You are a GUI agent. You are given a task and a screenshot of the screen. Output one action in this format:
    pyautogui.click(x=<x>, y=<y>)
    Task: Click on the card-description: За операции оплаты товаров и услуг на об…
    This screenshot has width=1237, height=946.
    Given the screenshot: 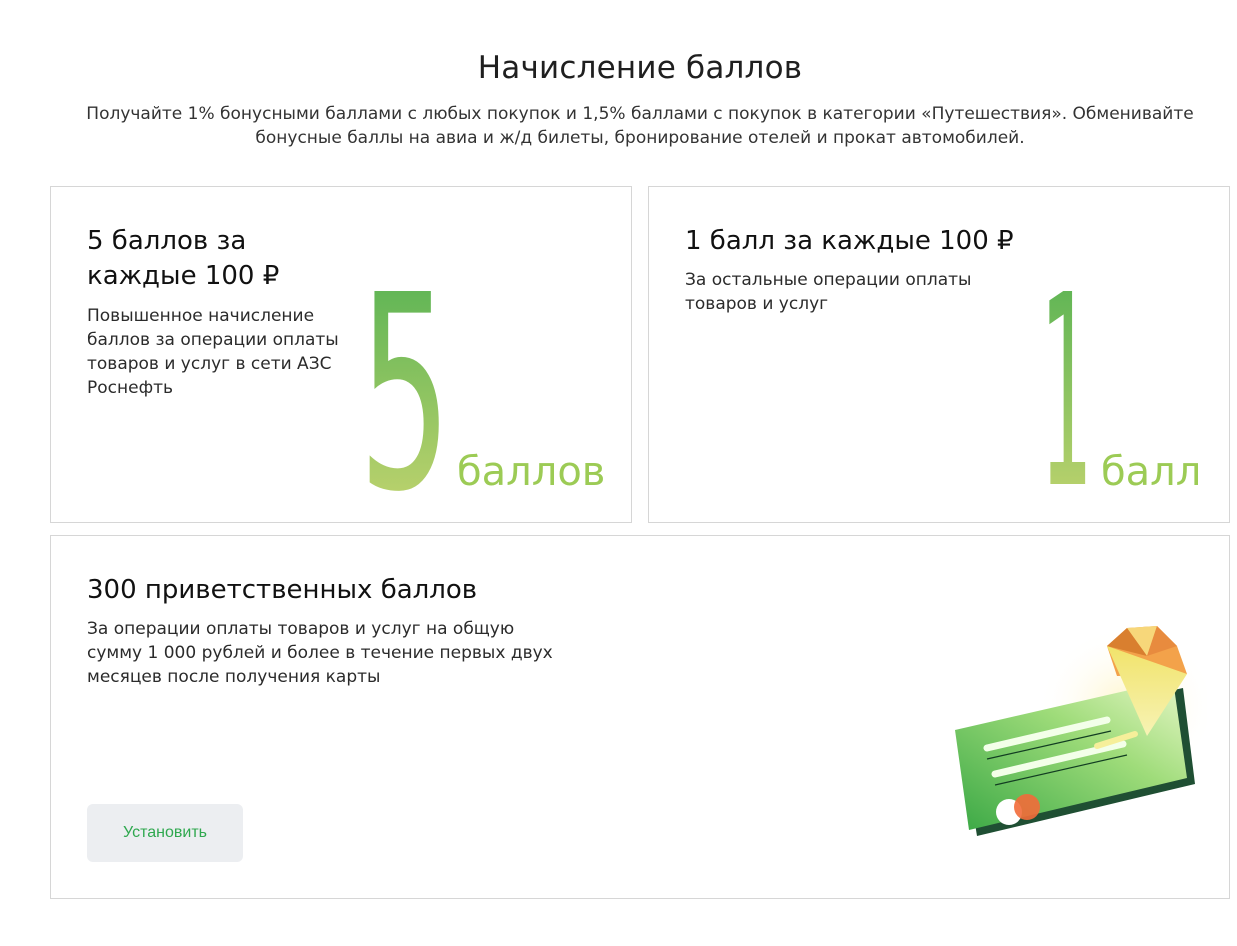 What is the action you would take?
    pyautogui.click(x=320, y=653)
    